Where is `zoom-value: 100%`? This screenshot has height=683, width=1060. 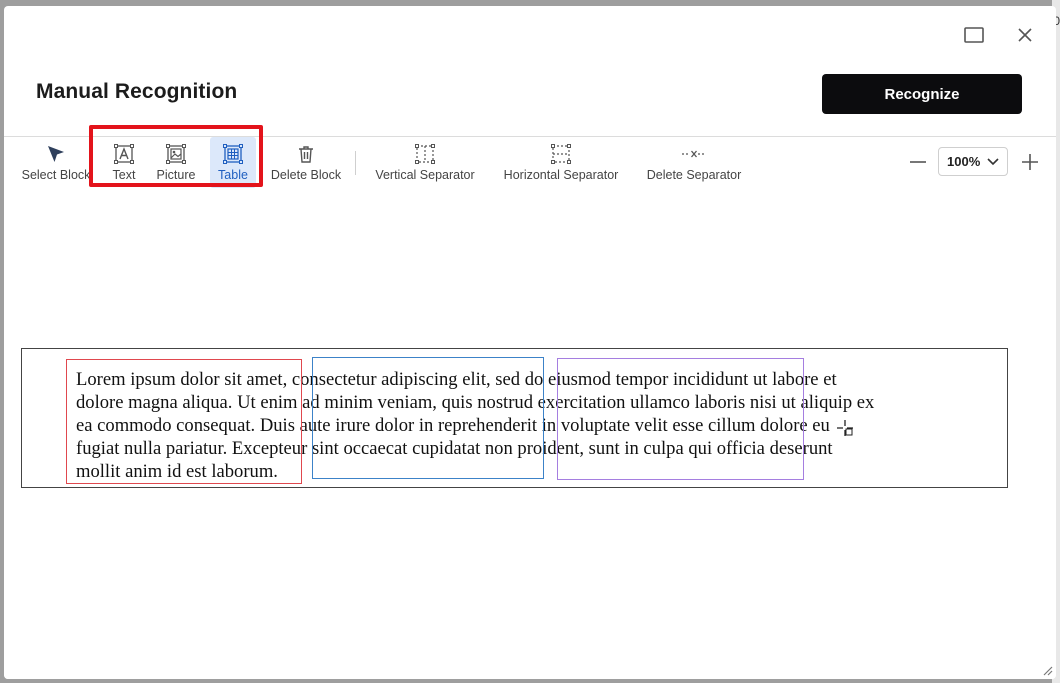 zoom-value: 100% is located at coordinates (964, 161).